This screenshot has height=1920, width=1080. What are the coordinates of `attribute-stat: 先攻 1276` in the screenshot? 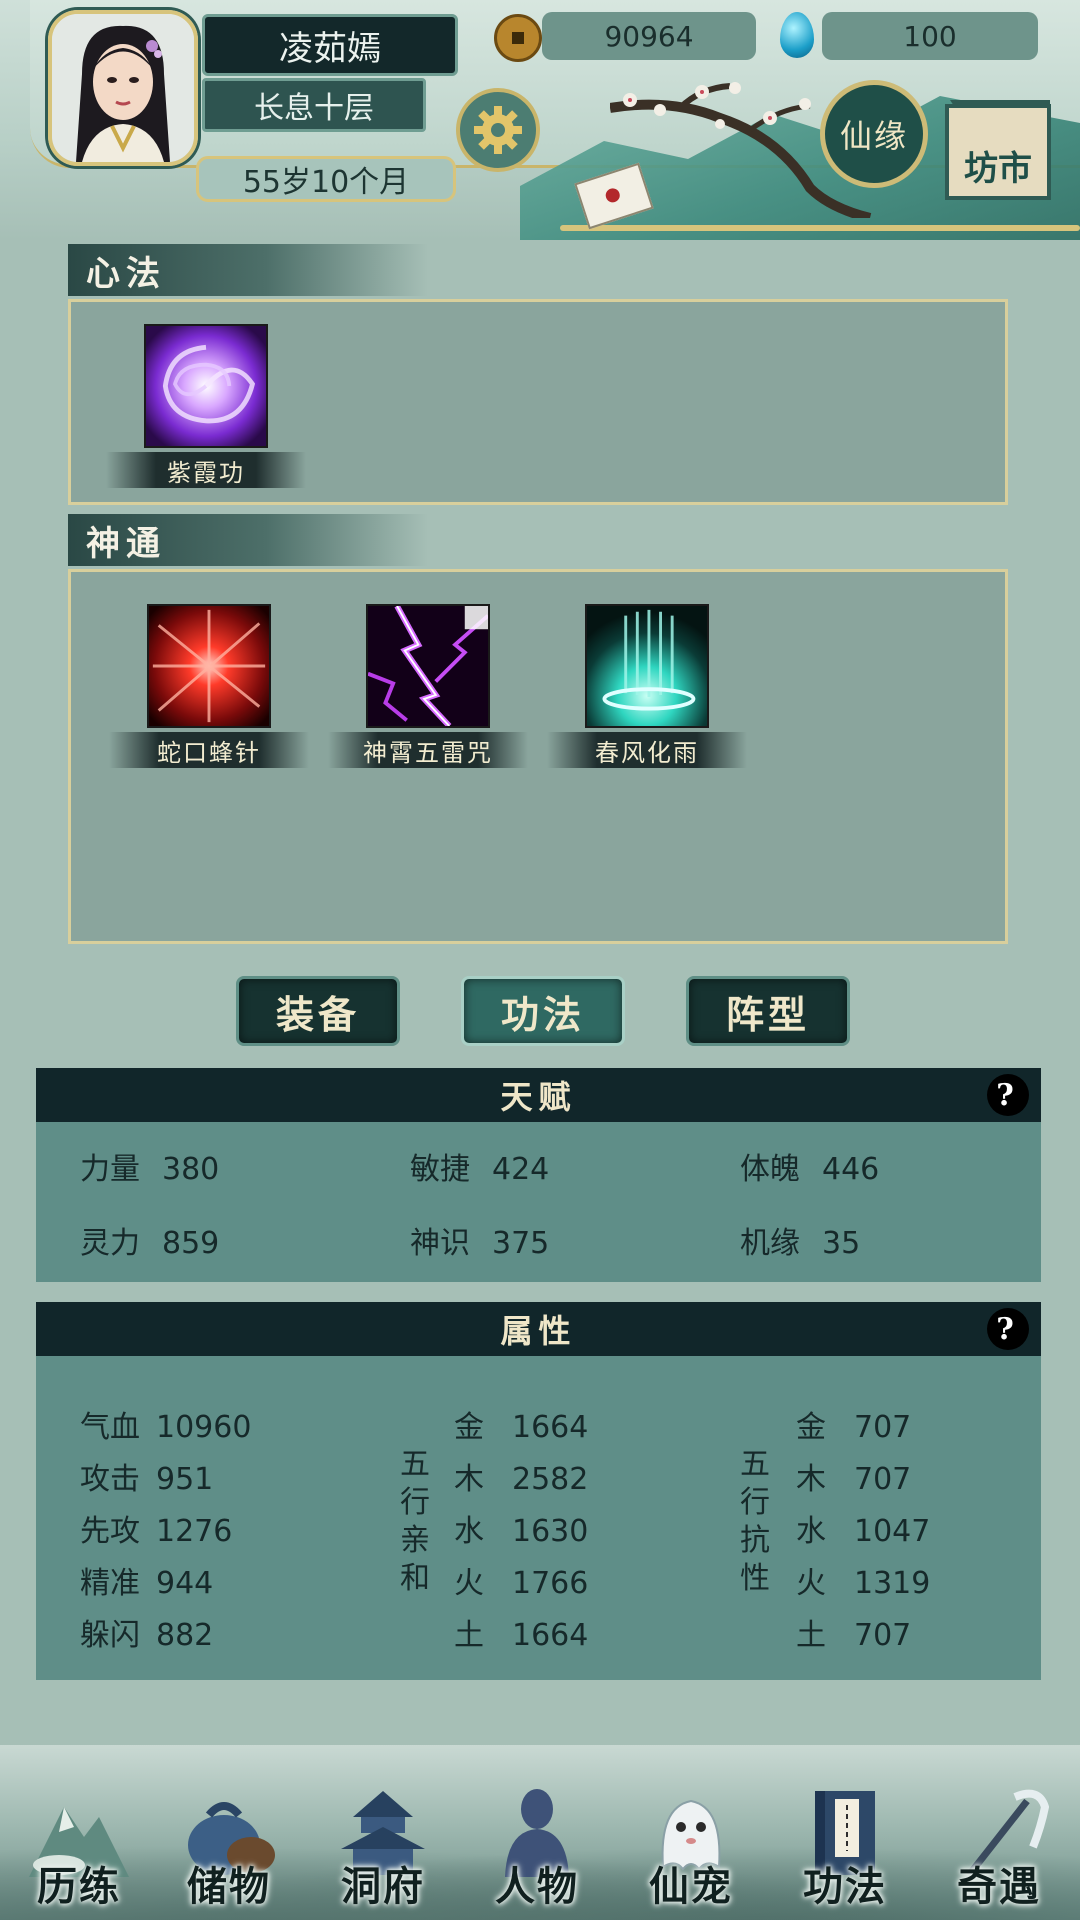 It's located at (156, 1528).